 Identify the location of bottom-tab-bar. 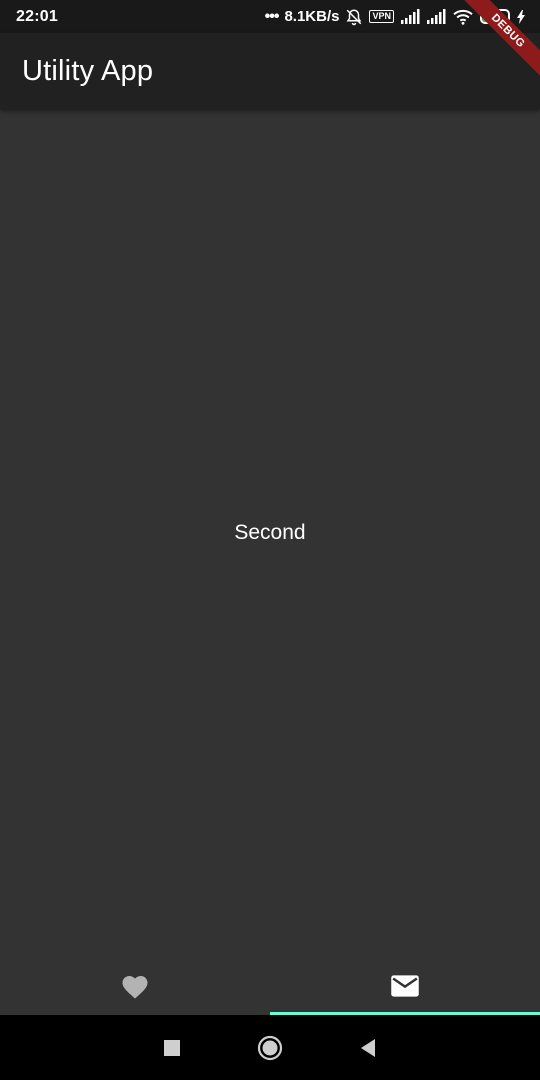
(270, 985).